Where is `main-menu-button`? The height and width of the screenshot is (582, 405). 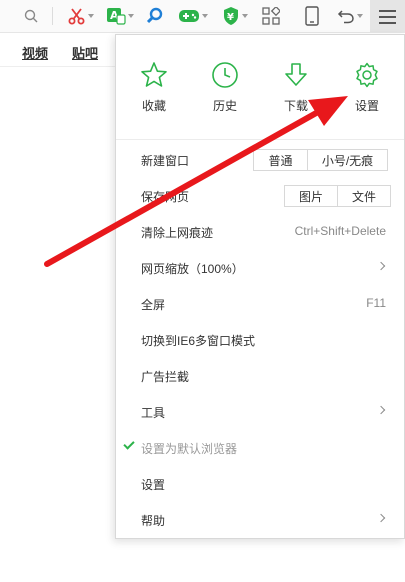 main-menu-button is located at coordinates (387, 16).